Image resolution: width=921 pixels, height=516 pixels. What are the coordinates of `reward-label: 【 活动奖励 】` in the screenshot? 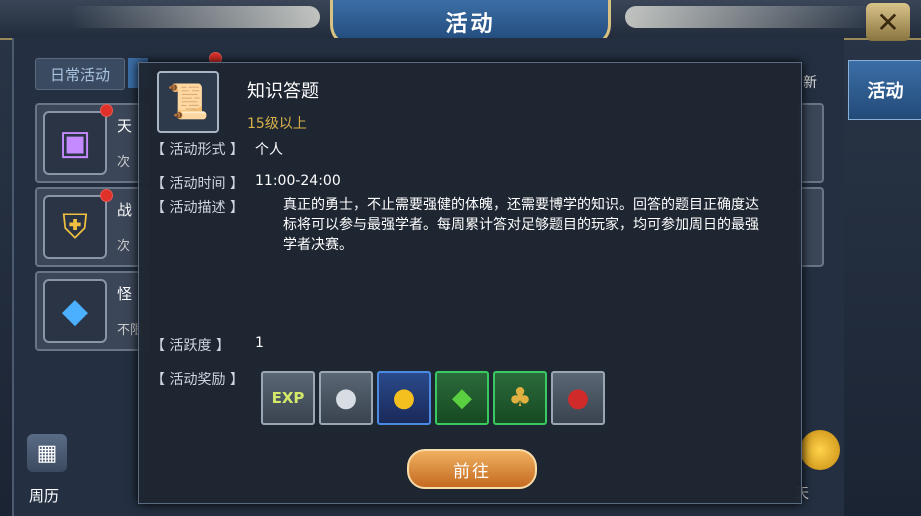 It's located at (197, 380).